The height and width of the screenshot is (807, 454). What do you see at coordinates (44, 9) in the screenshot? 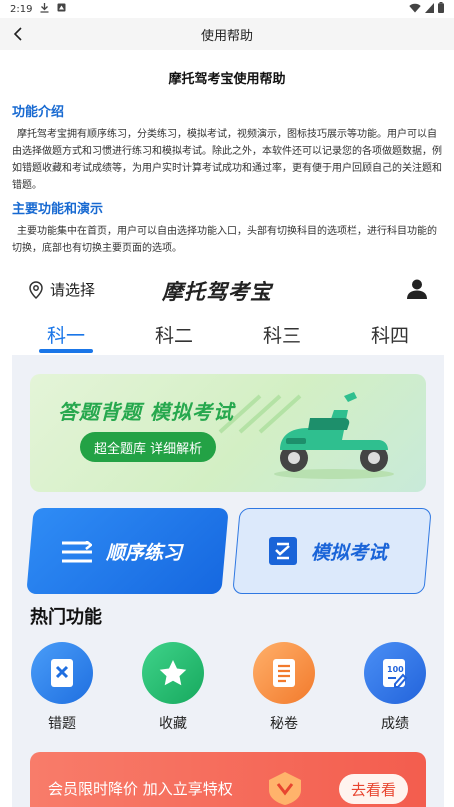
I see `download-icon` at bounding box center [44, 9].